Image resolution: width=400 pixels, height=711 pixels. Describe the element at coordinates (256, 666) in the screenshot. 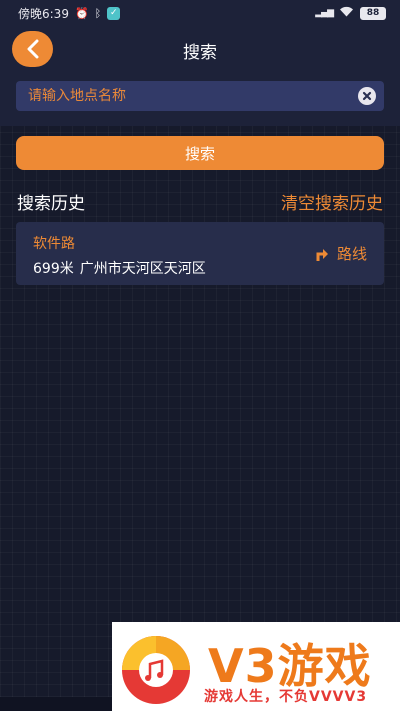

I see `watermark-banner: V3游戏 游戏人生，不负VVVV3` at that location.